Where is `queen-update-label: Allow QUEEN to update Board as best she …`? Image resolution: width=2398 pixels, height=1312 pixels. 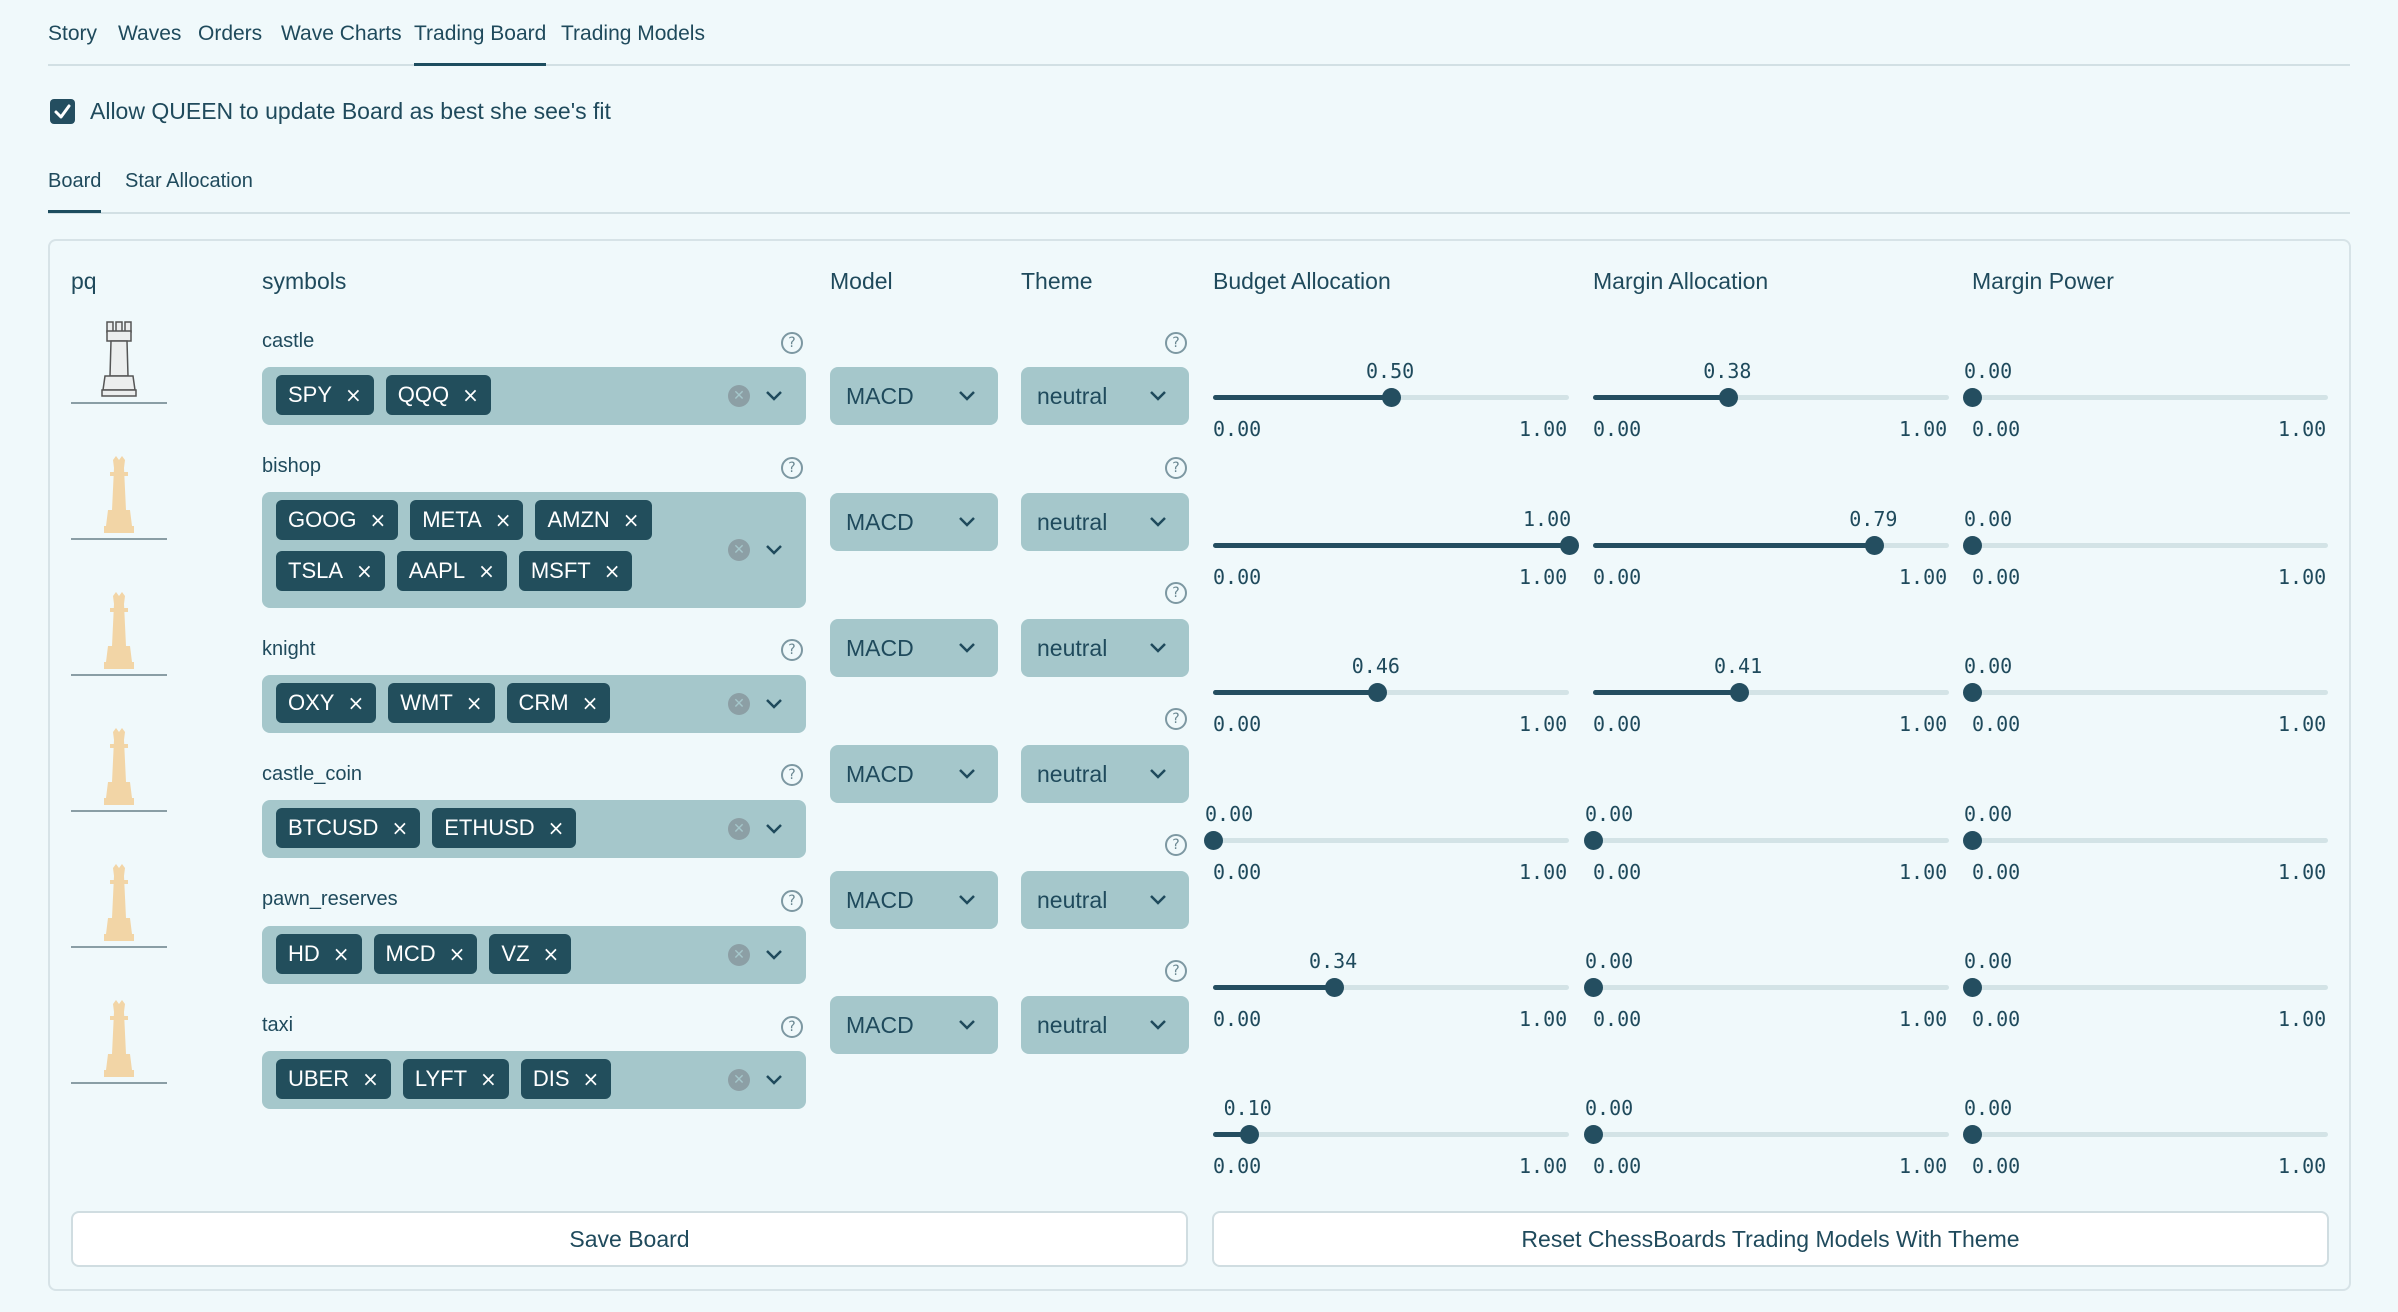 queen-update-label: Allow QUEEN to update Board as best she … is located at coordinates (350, 111).